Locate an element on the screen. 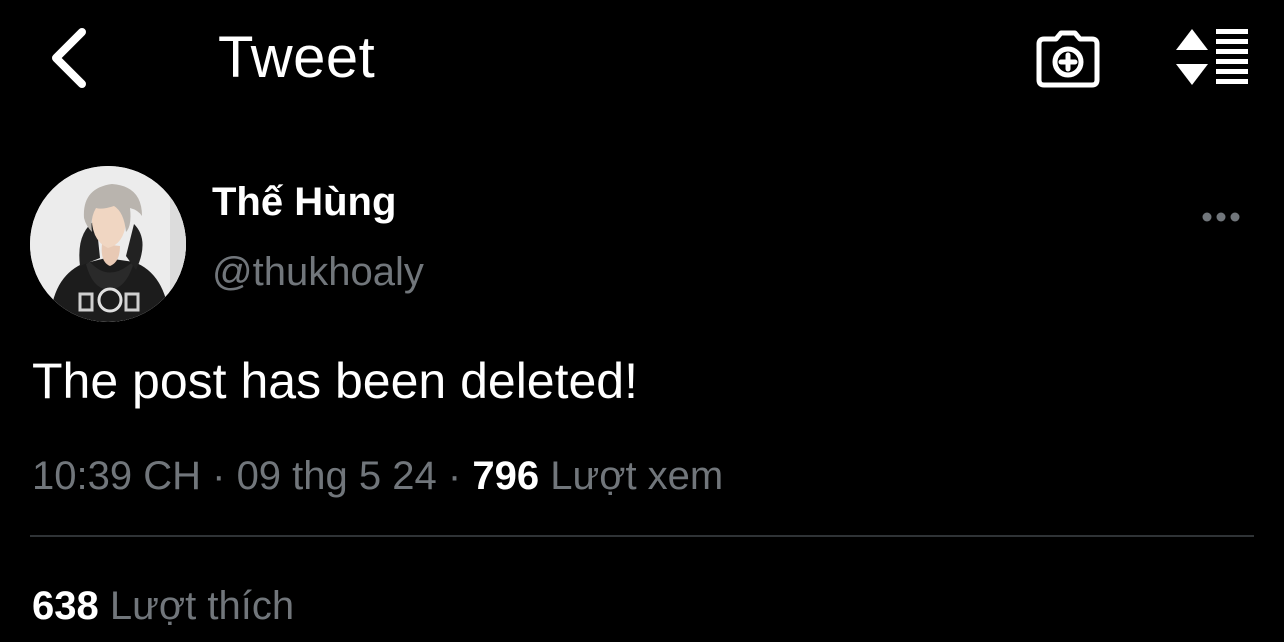 This screenshot has height=642, width=1284. sort-button is located at coordinates (1212, 57).